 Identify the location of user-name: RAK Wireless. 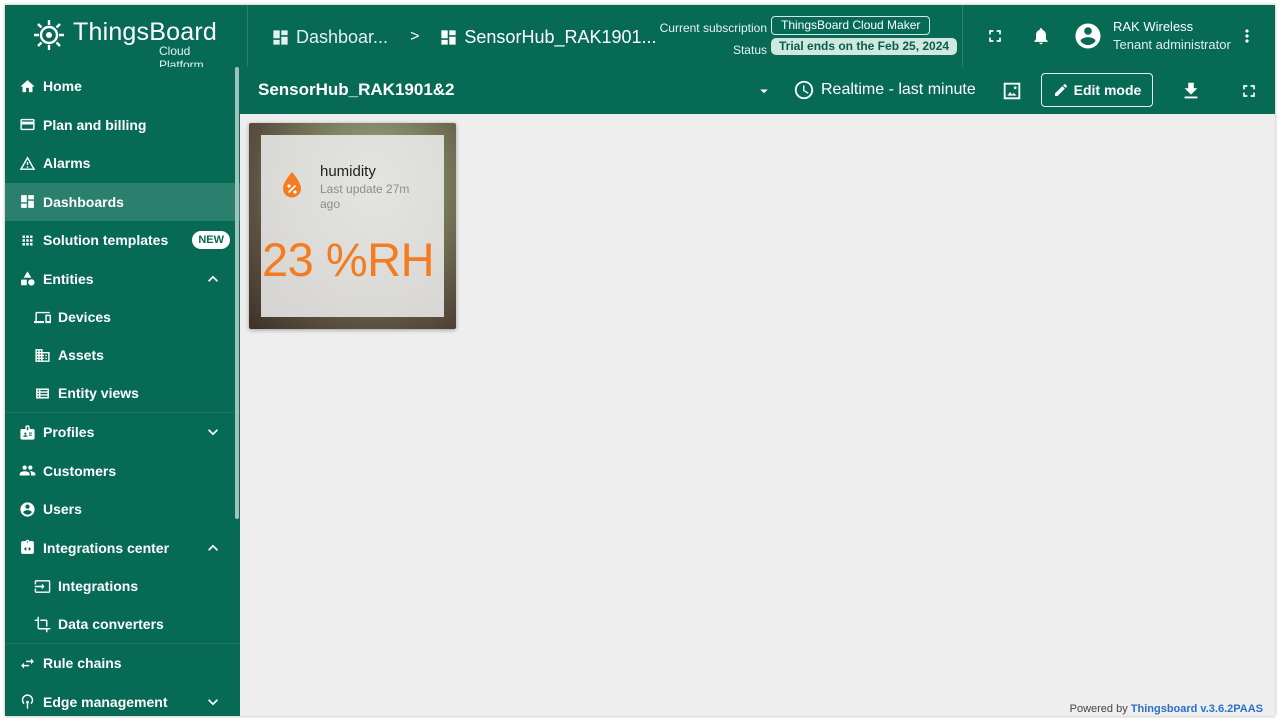
(1153, 26).